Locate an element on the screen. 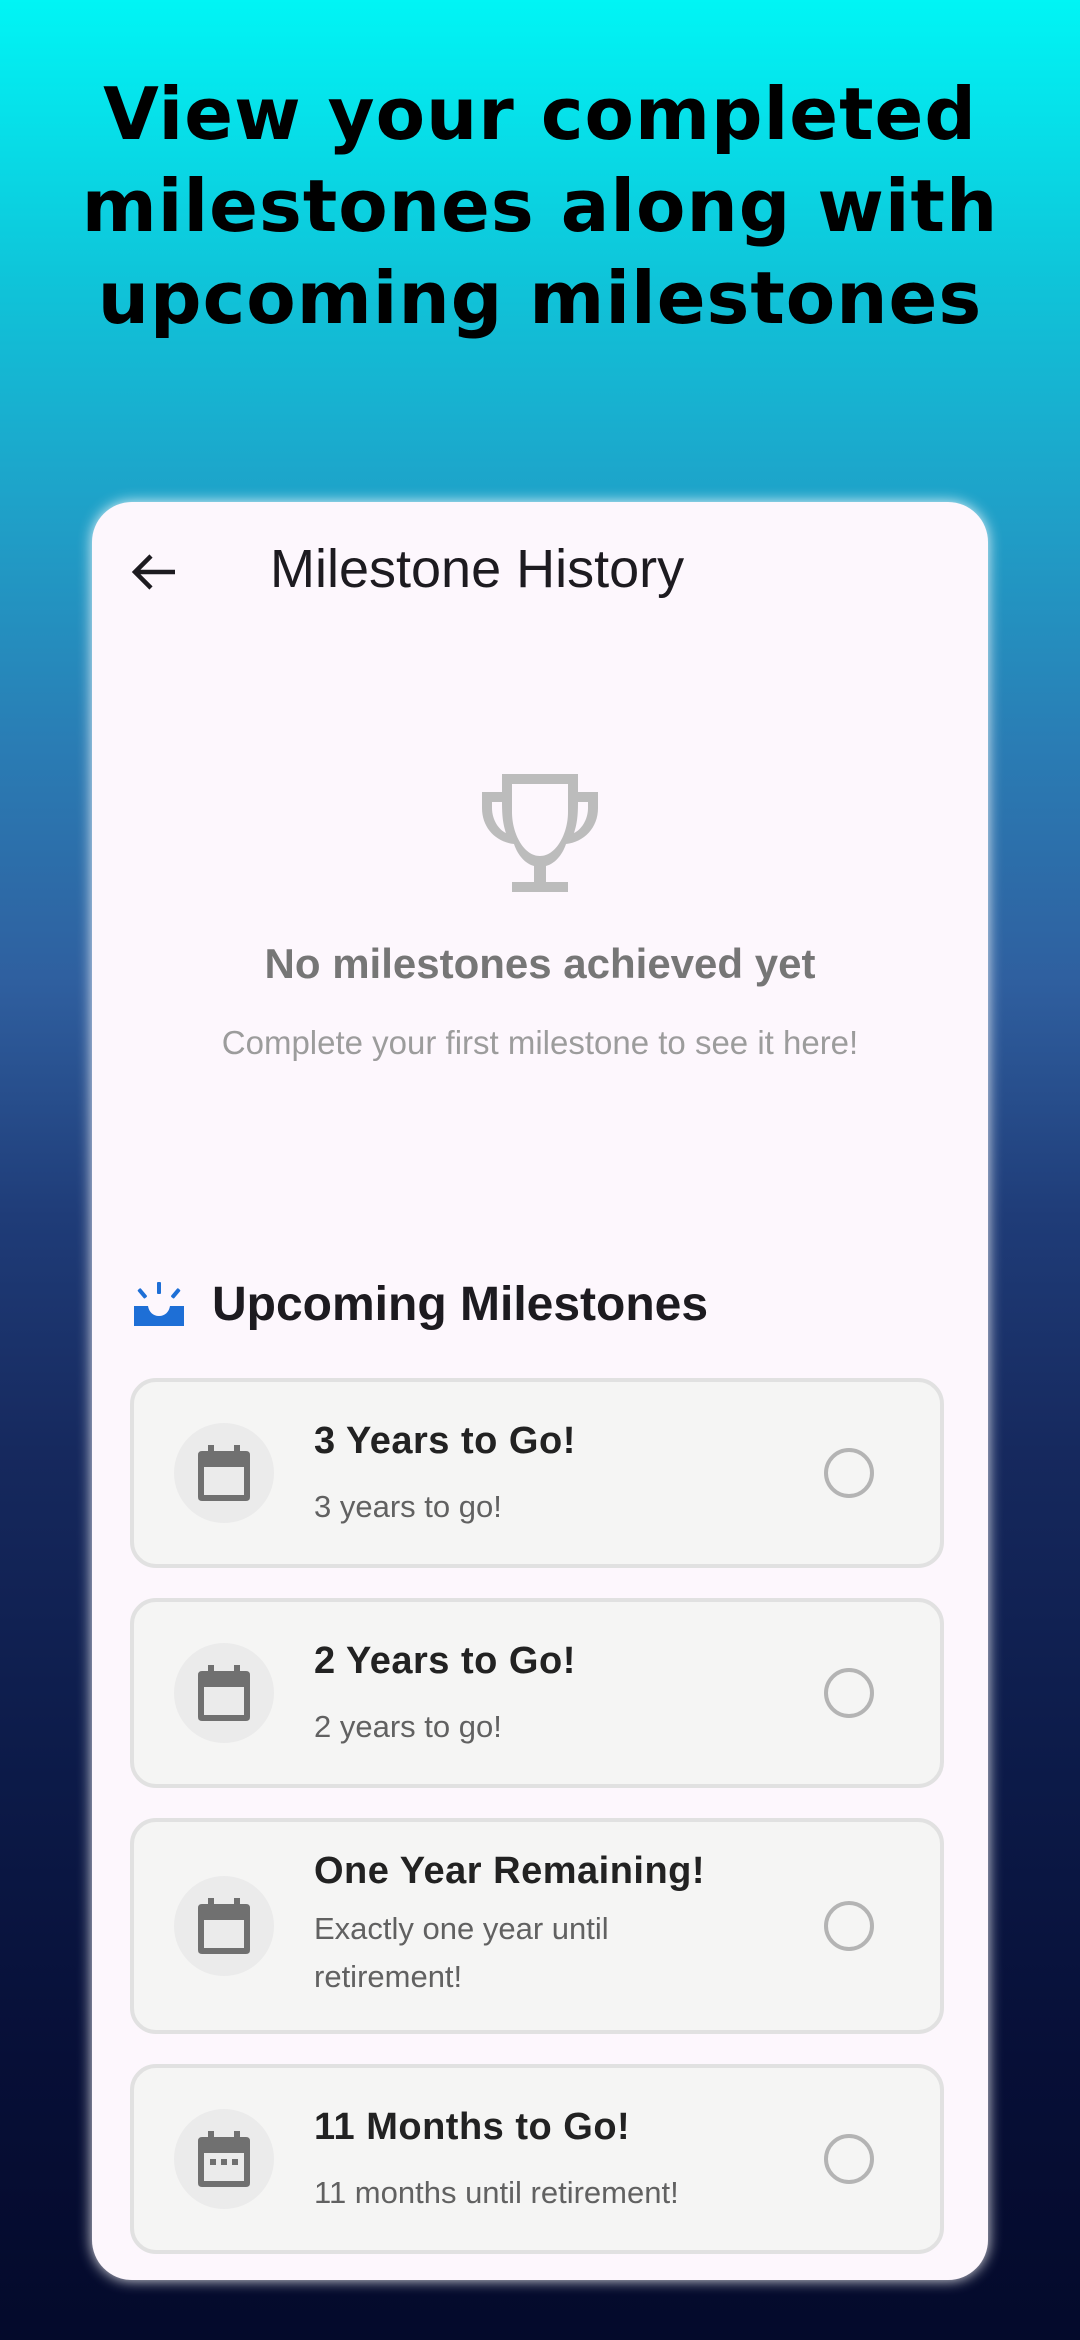 This screenshot has height=2340, width=1080. upcoming-icon is located at coordinates (159, 1304).